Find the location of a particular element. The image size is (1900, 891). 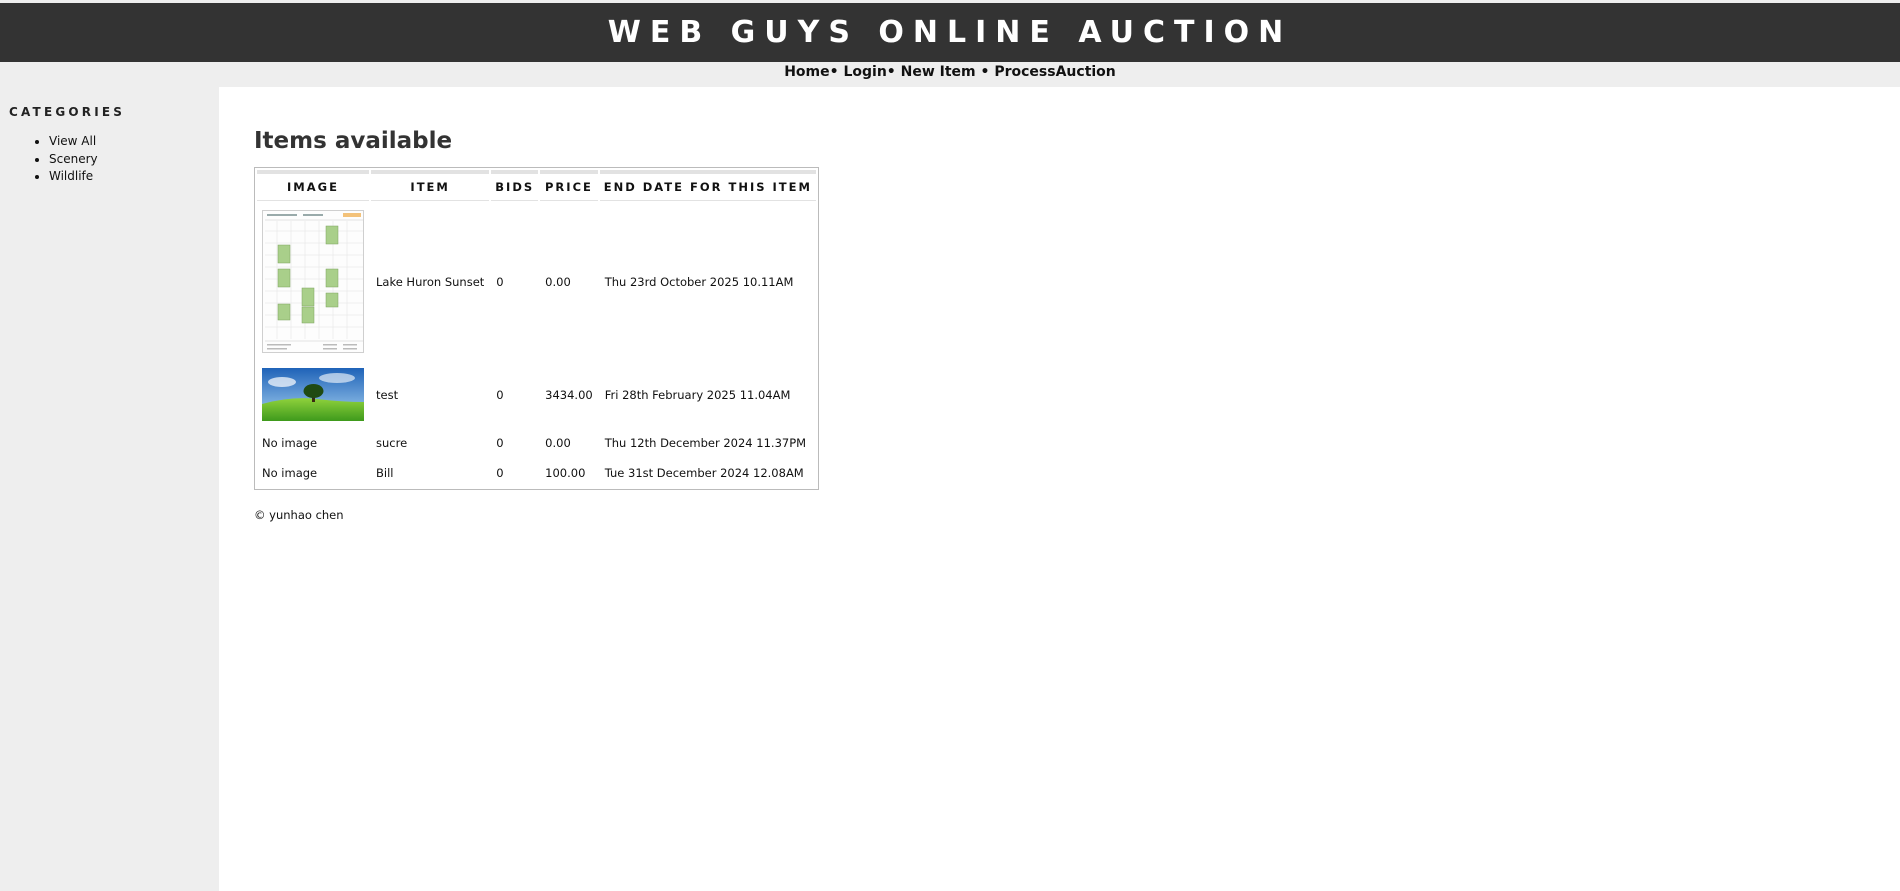

category-view-all-link: View All is located at coordinates (72, 141).